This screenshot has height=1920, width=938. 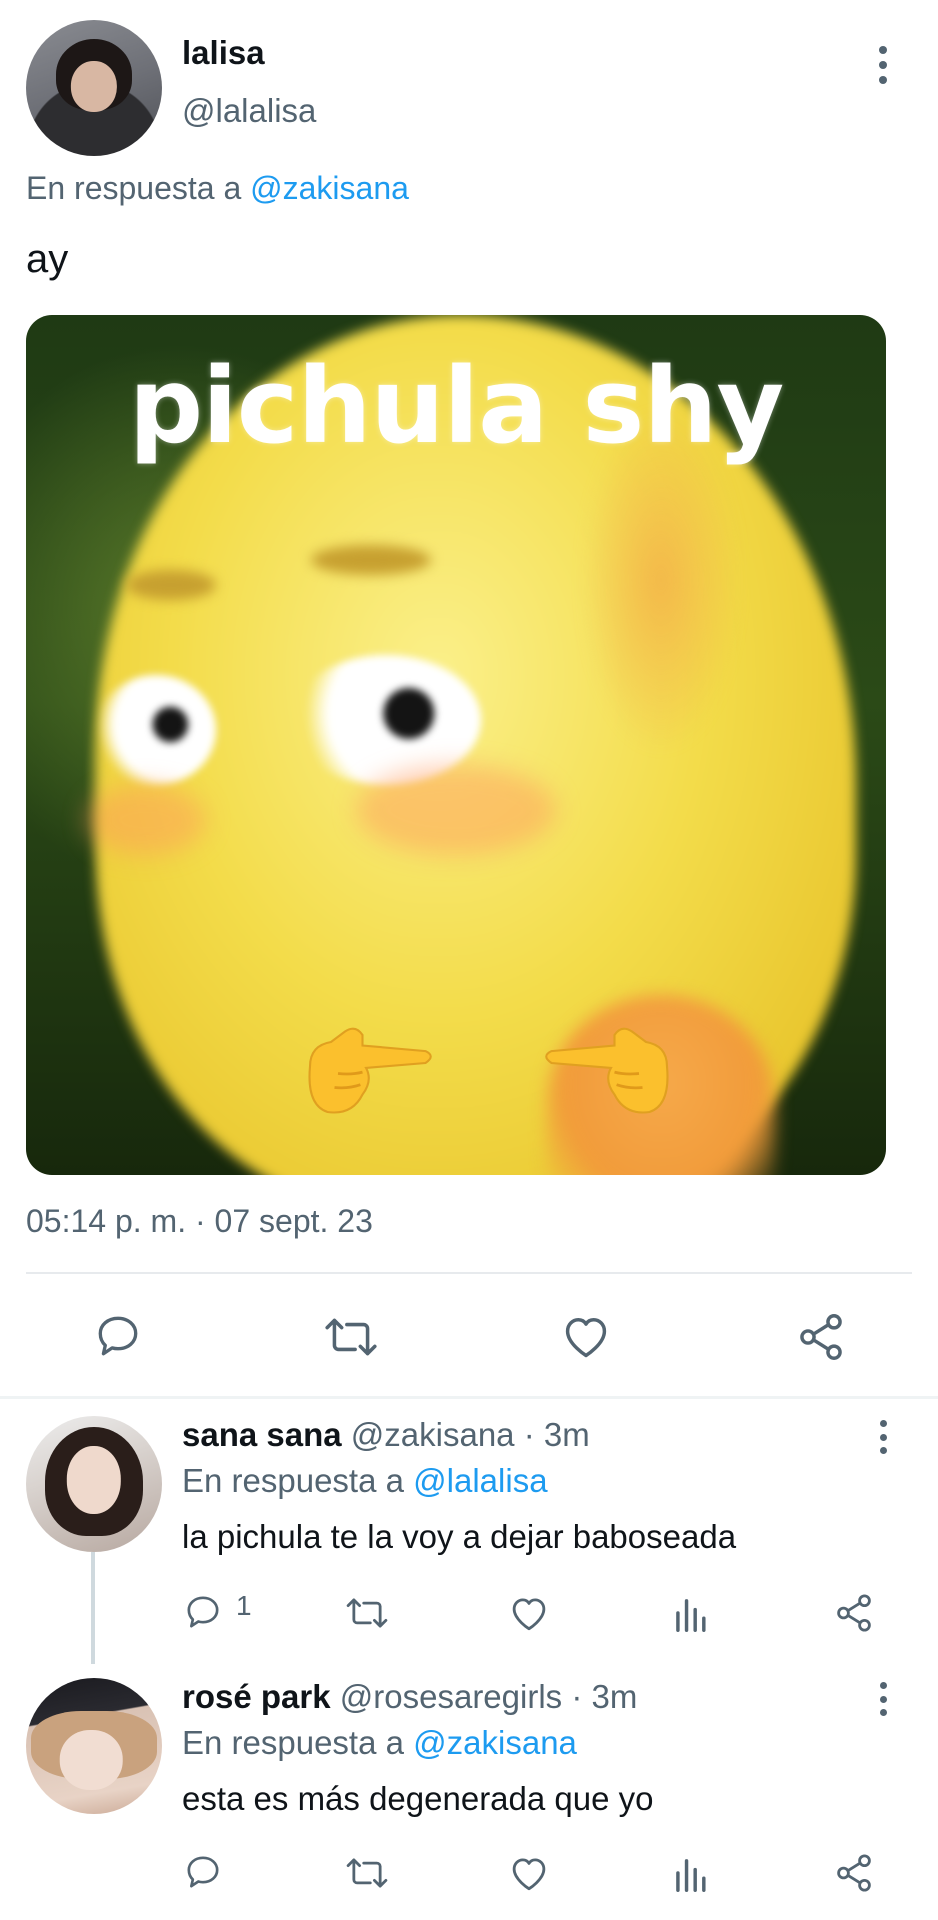 I want to click on author-handle: @zakisana, so click(x=433, y=1434).